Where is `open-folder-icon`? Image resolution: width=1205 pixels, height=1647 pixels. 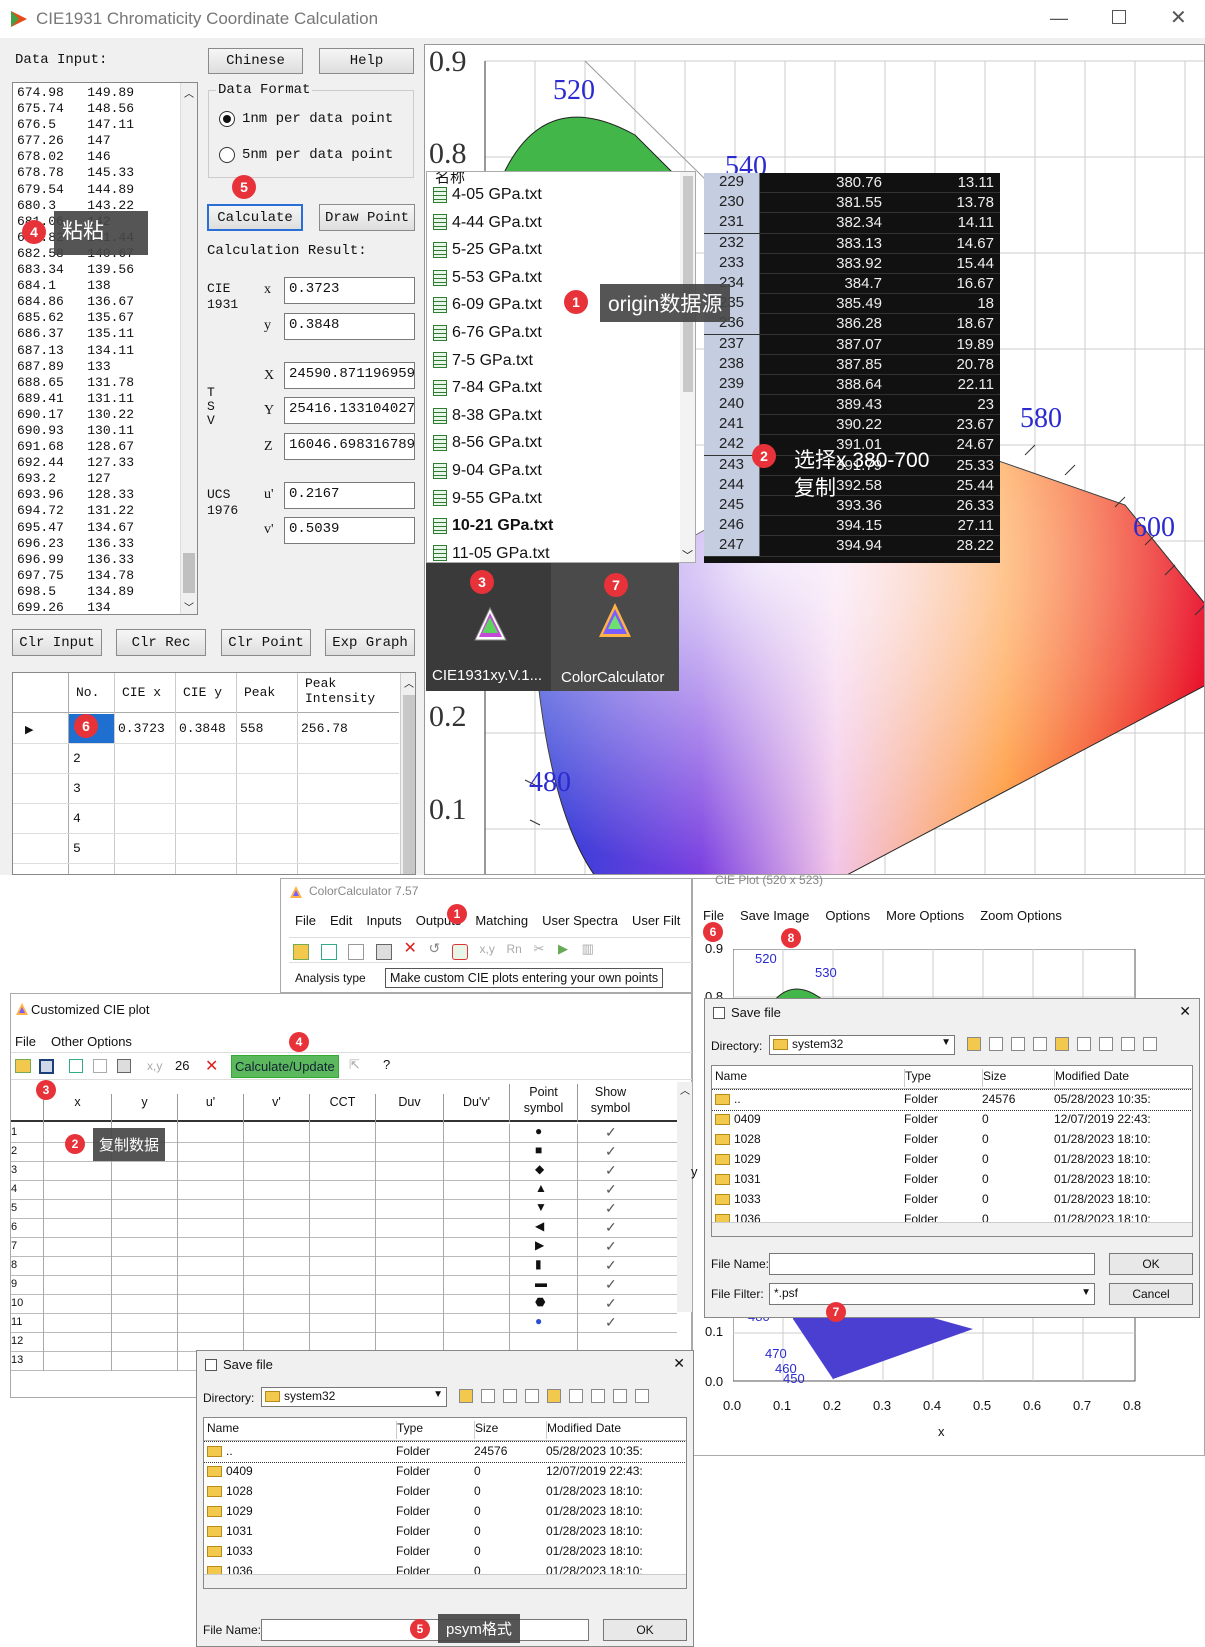
open-folder-icon is located at coordinates (301, 951).